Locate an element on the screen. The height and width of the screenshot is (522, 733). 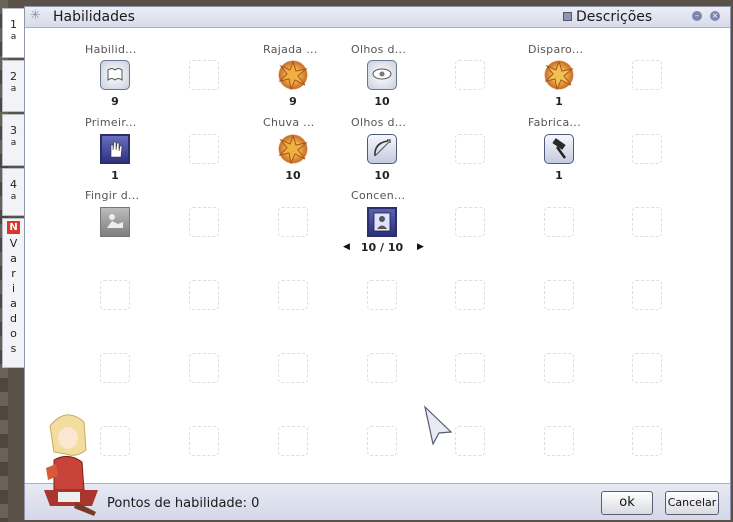
book-icon is located at coordinates (115, 75).